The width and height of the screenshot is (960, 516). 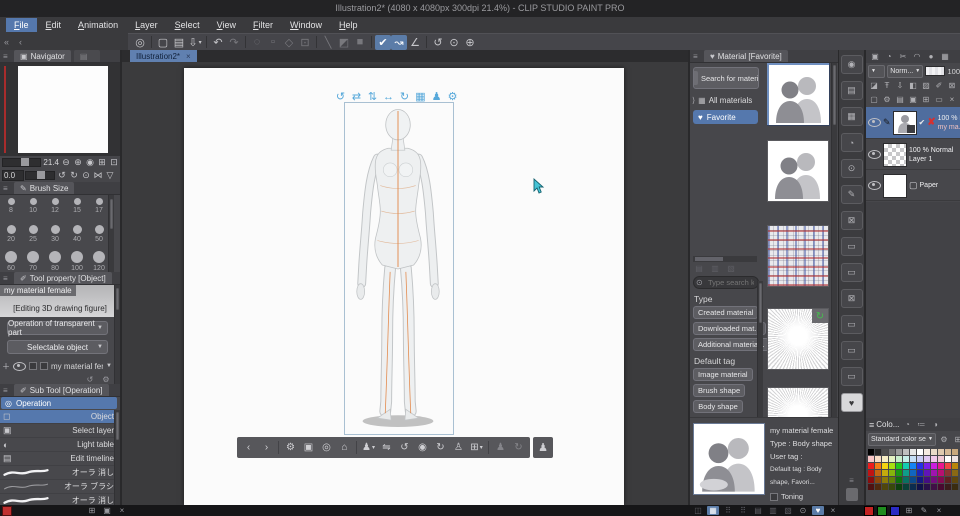 I want to click on next-model-icon: ›, so click(x=266, y=447).